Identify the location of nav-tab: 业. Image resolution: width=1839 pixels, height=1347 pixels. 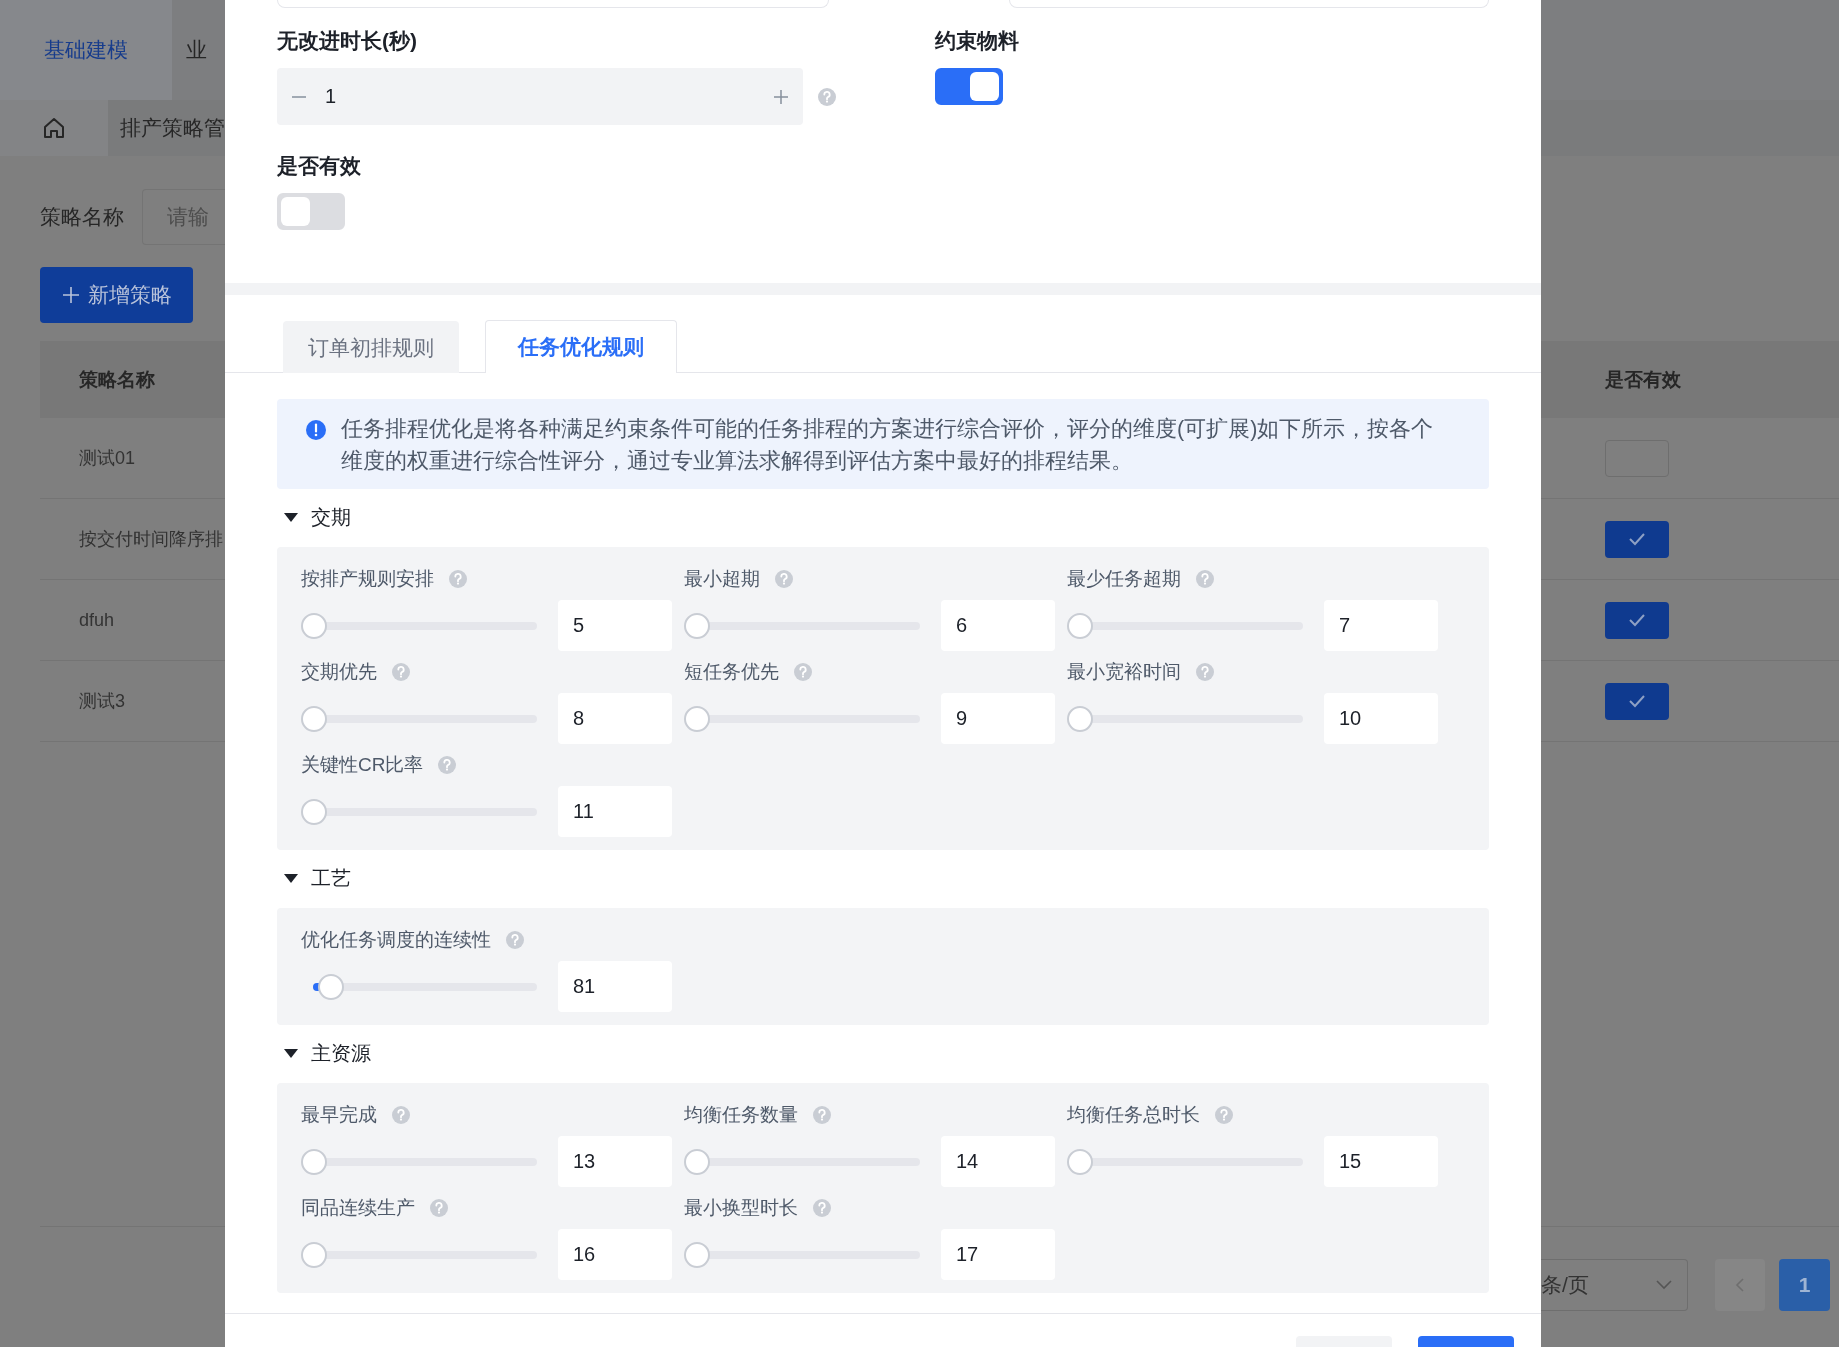
(189, 50).